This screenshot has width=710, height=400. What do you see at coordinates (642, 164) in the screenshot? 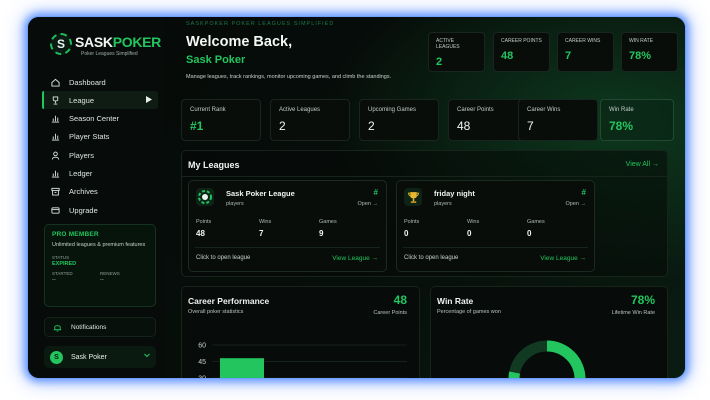
I see `view-all-link: View All →` at bounding box center [642, 164].